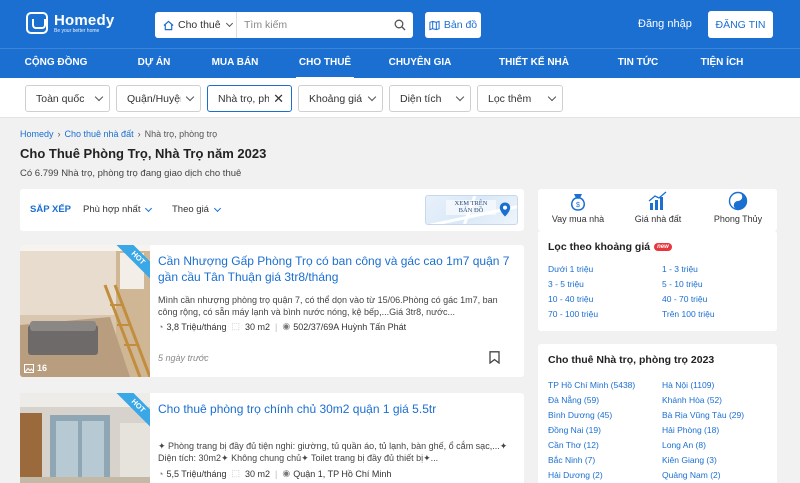  Describe the element at coordinates (154, 64) in the screenshot. I see `nav-item-du-an: DỰ ÁN` at that location.